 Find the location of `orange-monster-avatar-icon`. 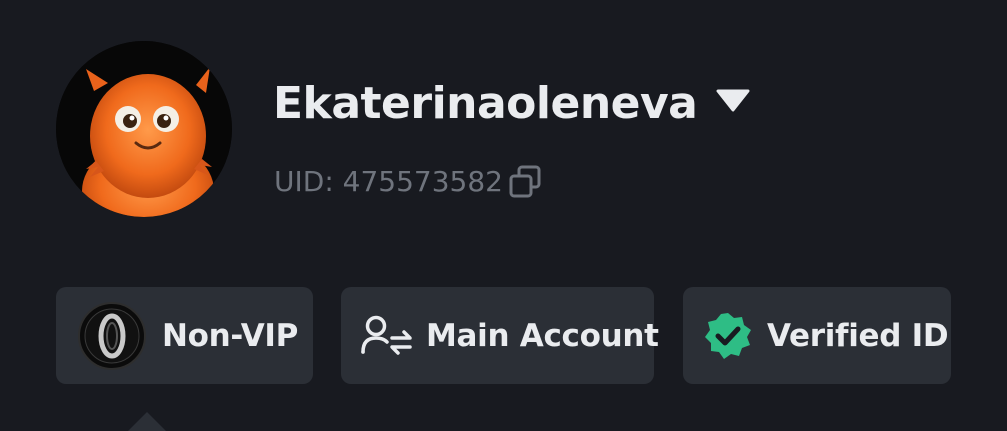

orange-monster-avatar-icon is located at coordinates (144, 129).